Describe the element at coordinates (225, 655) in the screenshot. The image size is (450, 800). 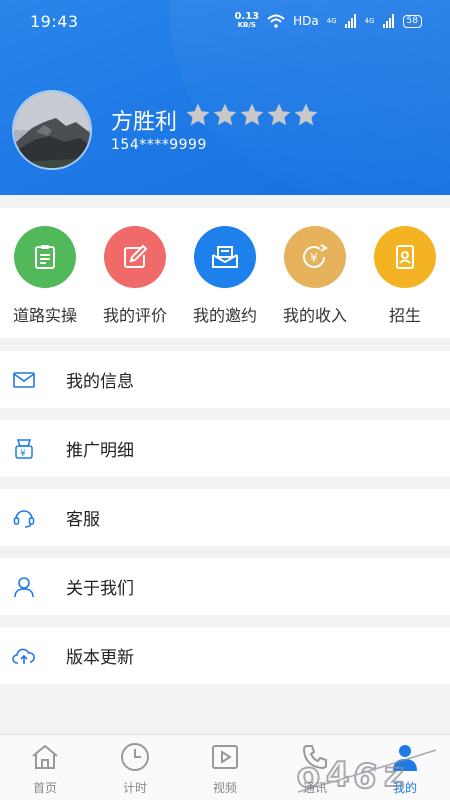
I see `menu-item-version-update: 版本更新` at that location.